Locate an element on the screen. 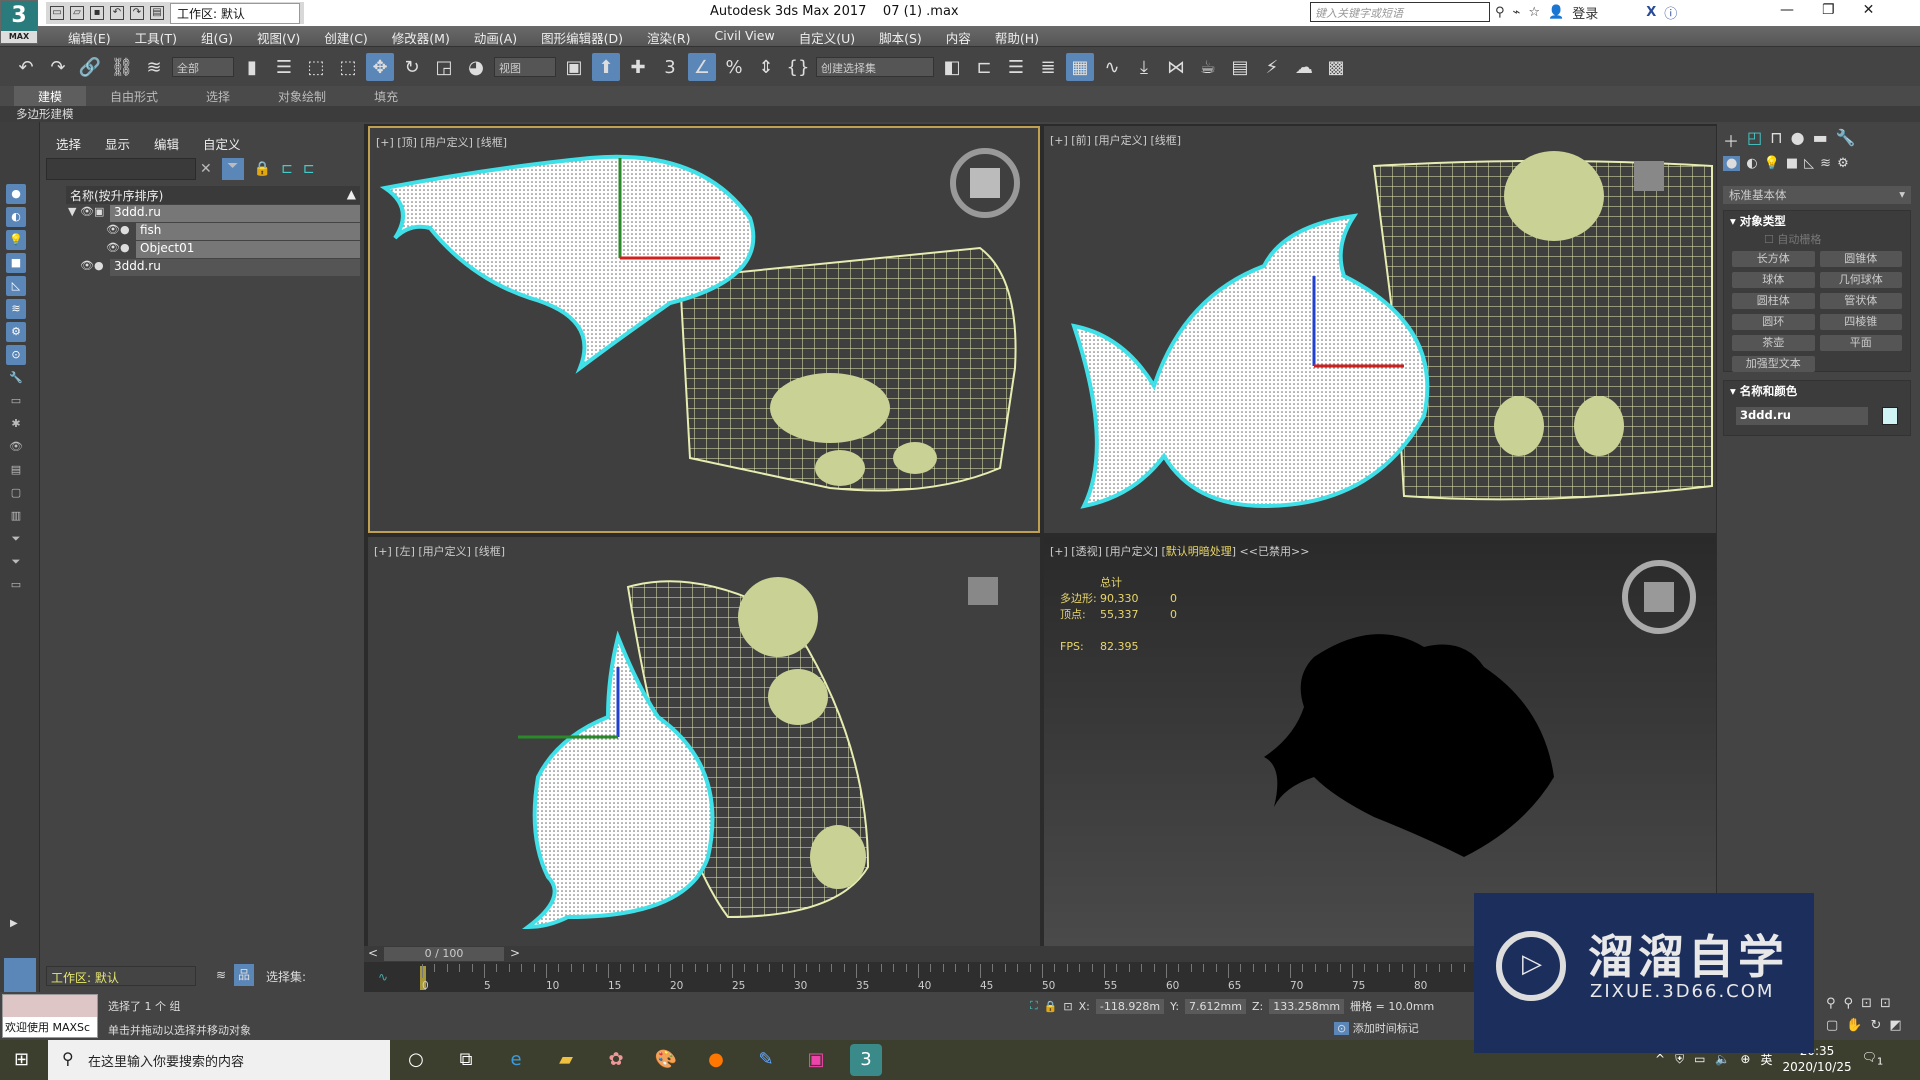 The height and width of the screenshot is (1080, 1920). reference-coordinate-dropdown: 视图 is located at coordinates (525, 67).